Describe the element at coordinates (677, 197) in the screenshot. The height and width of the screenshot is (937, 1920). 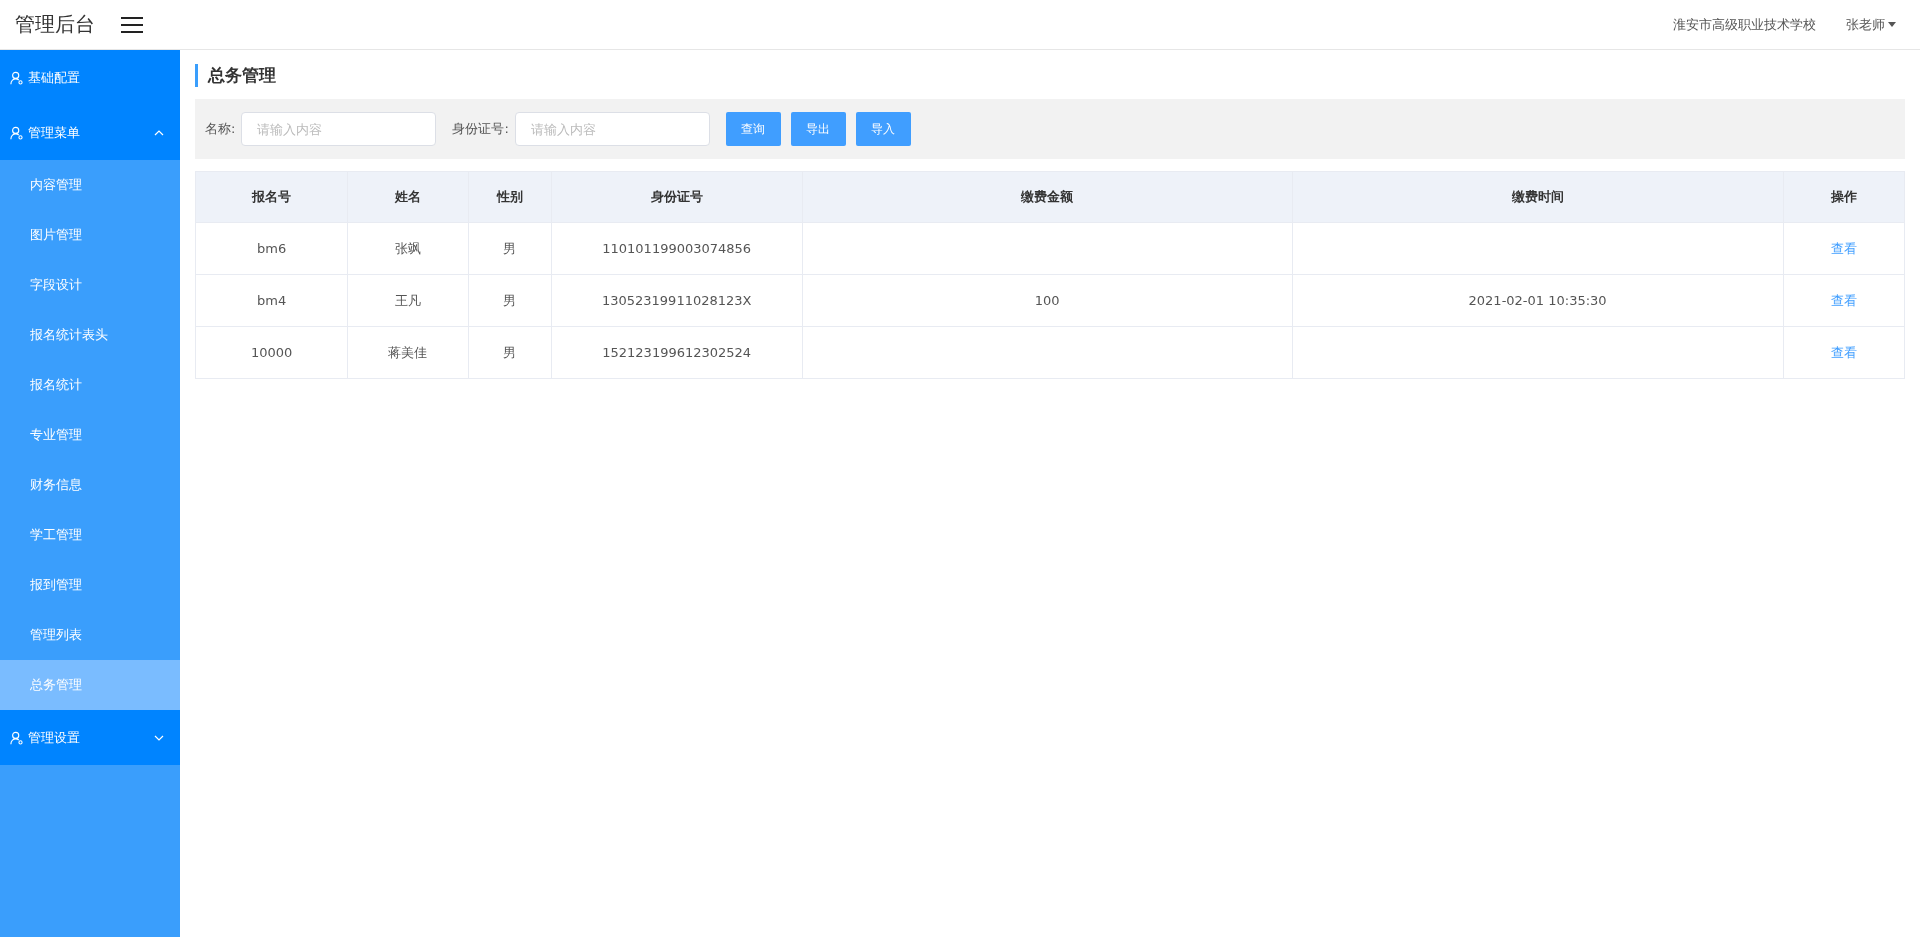
I see `column-header: 身份证号` at that location.